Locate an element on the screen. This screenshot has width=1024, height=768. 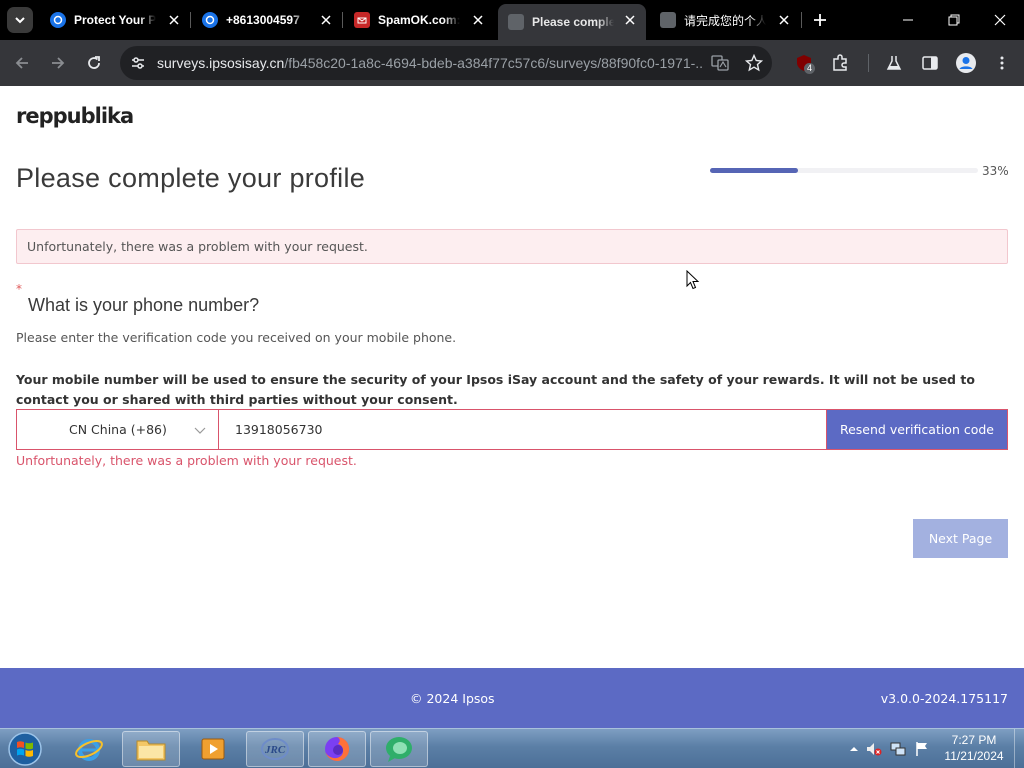
minimize-button is located at coordinates (908, 20).